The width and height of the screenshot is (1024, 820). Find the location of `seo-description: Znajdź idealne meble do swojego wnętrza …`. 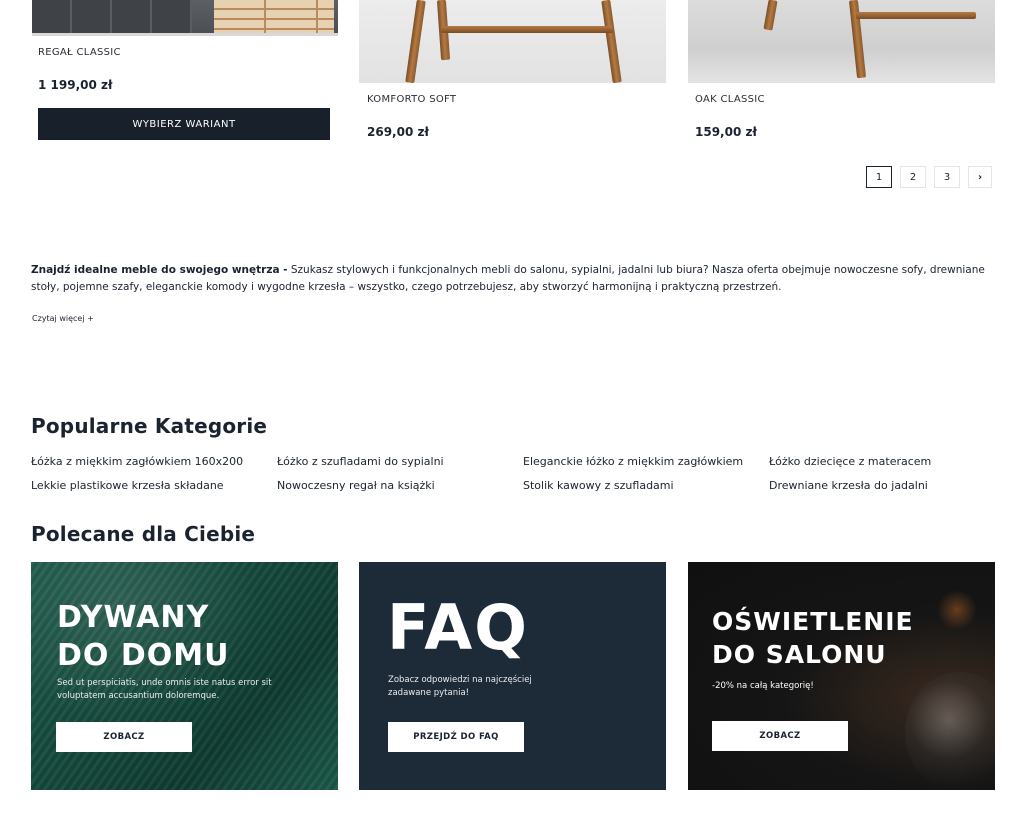

seo-description: Znajdź idealne meble do swojego wnętrza … is located at coordinates (511, 279).